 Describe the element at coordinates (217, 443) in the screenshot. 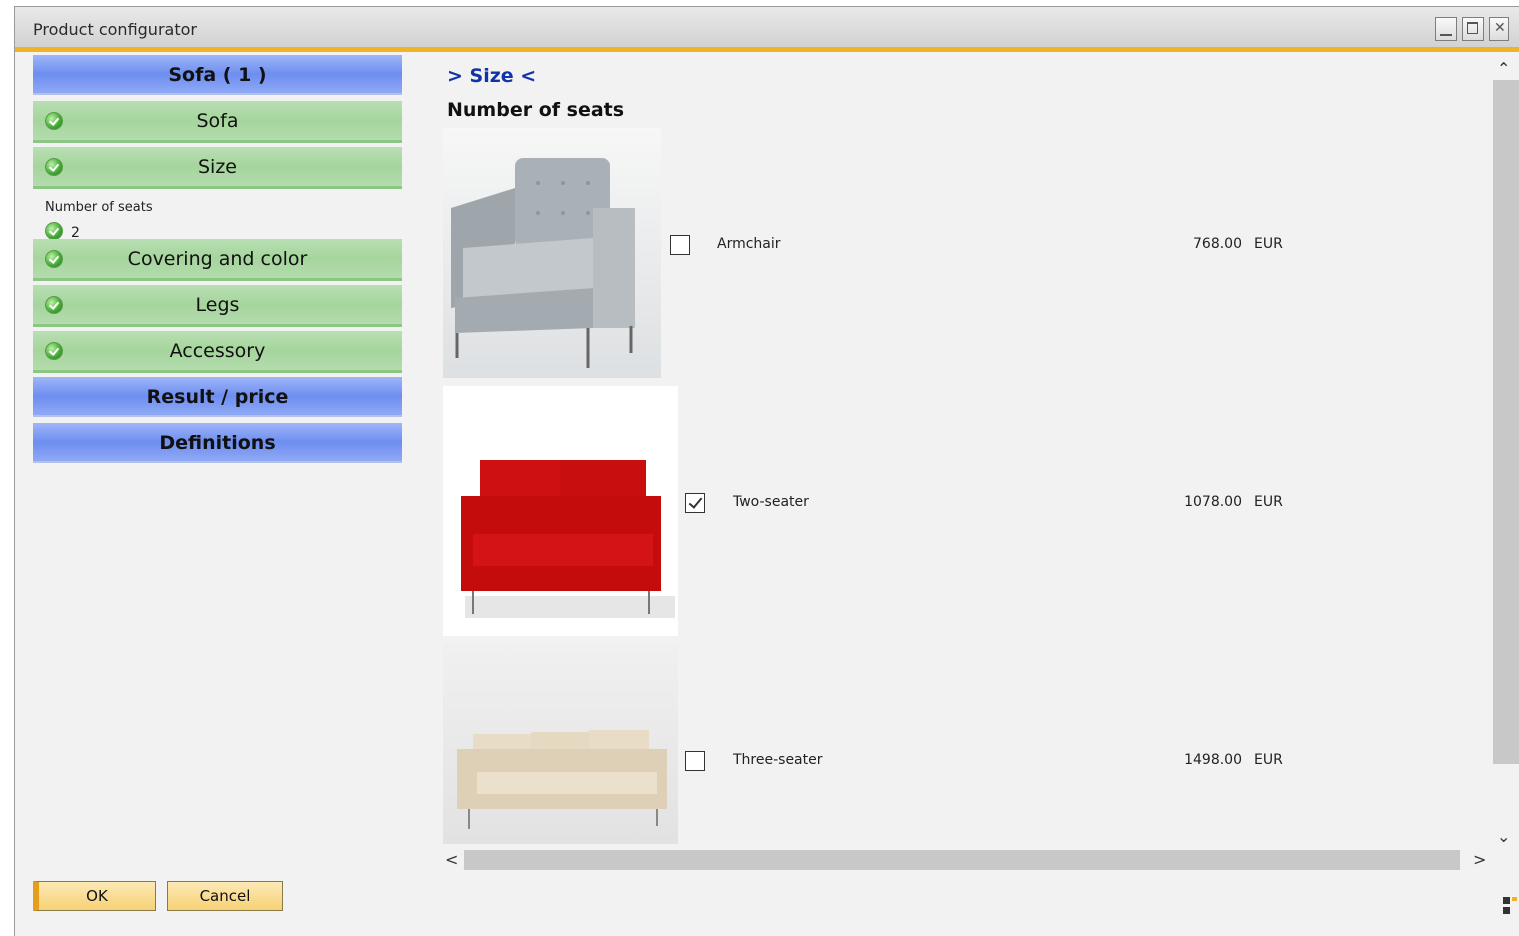

I see `nav-definitions: Definitions` at that location.